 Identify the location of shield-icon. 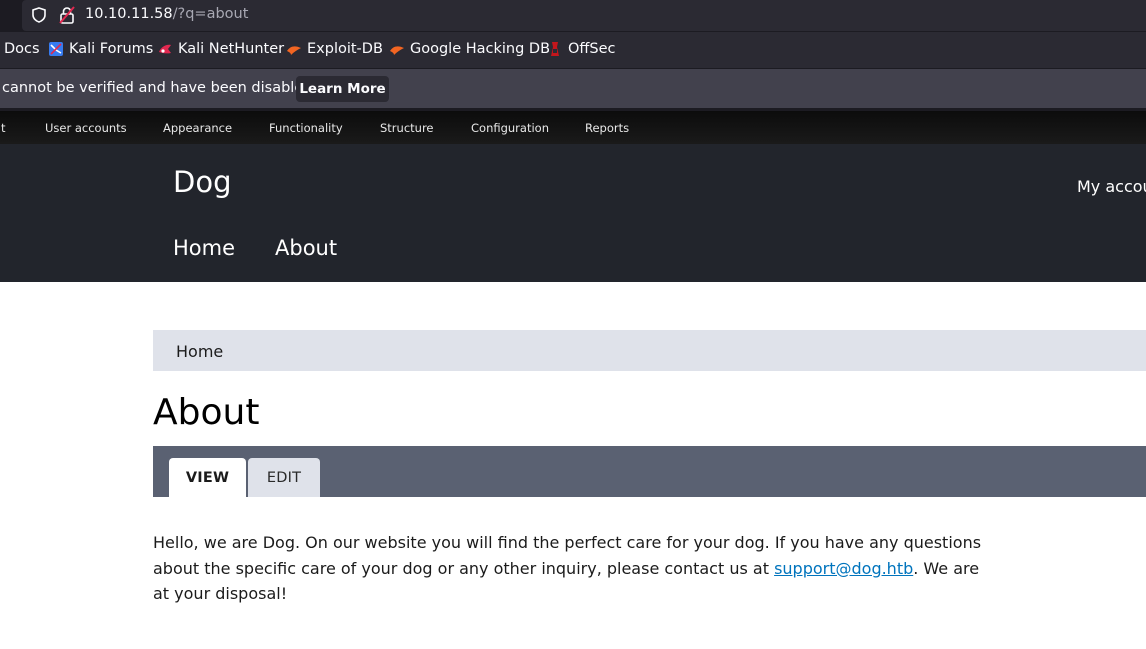
(39, 15).